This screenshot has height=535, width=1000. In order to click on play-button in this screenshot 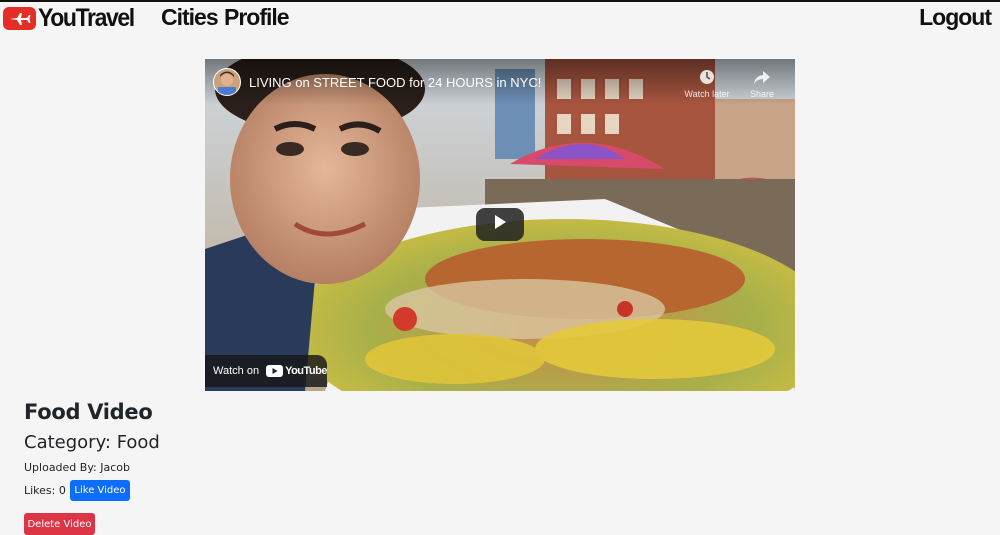, I will do `click(500, 224)`.